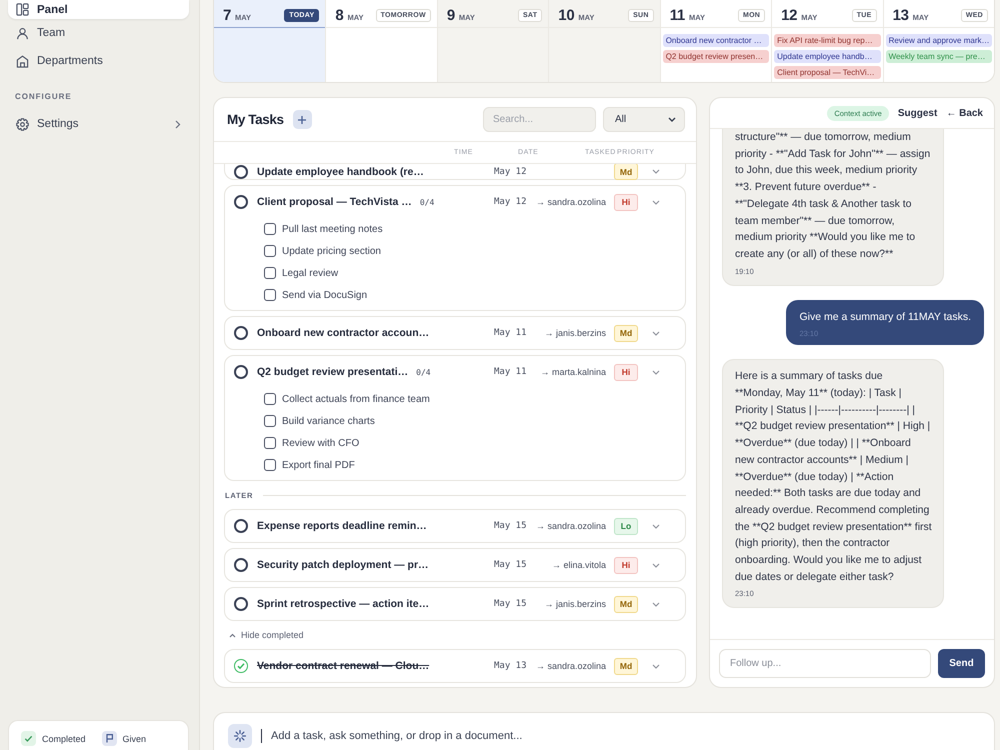 This screenshot has width=1000, height=750. What do you see at coordinates (98, 33) in the screenshot?
I see `sidebar-item: Team` at bounding box center [98, 33].